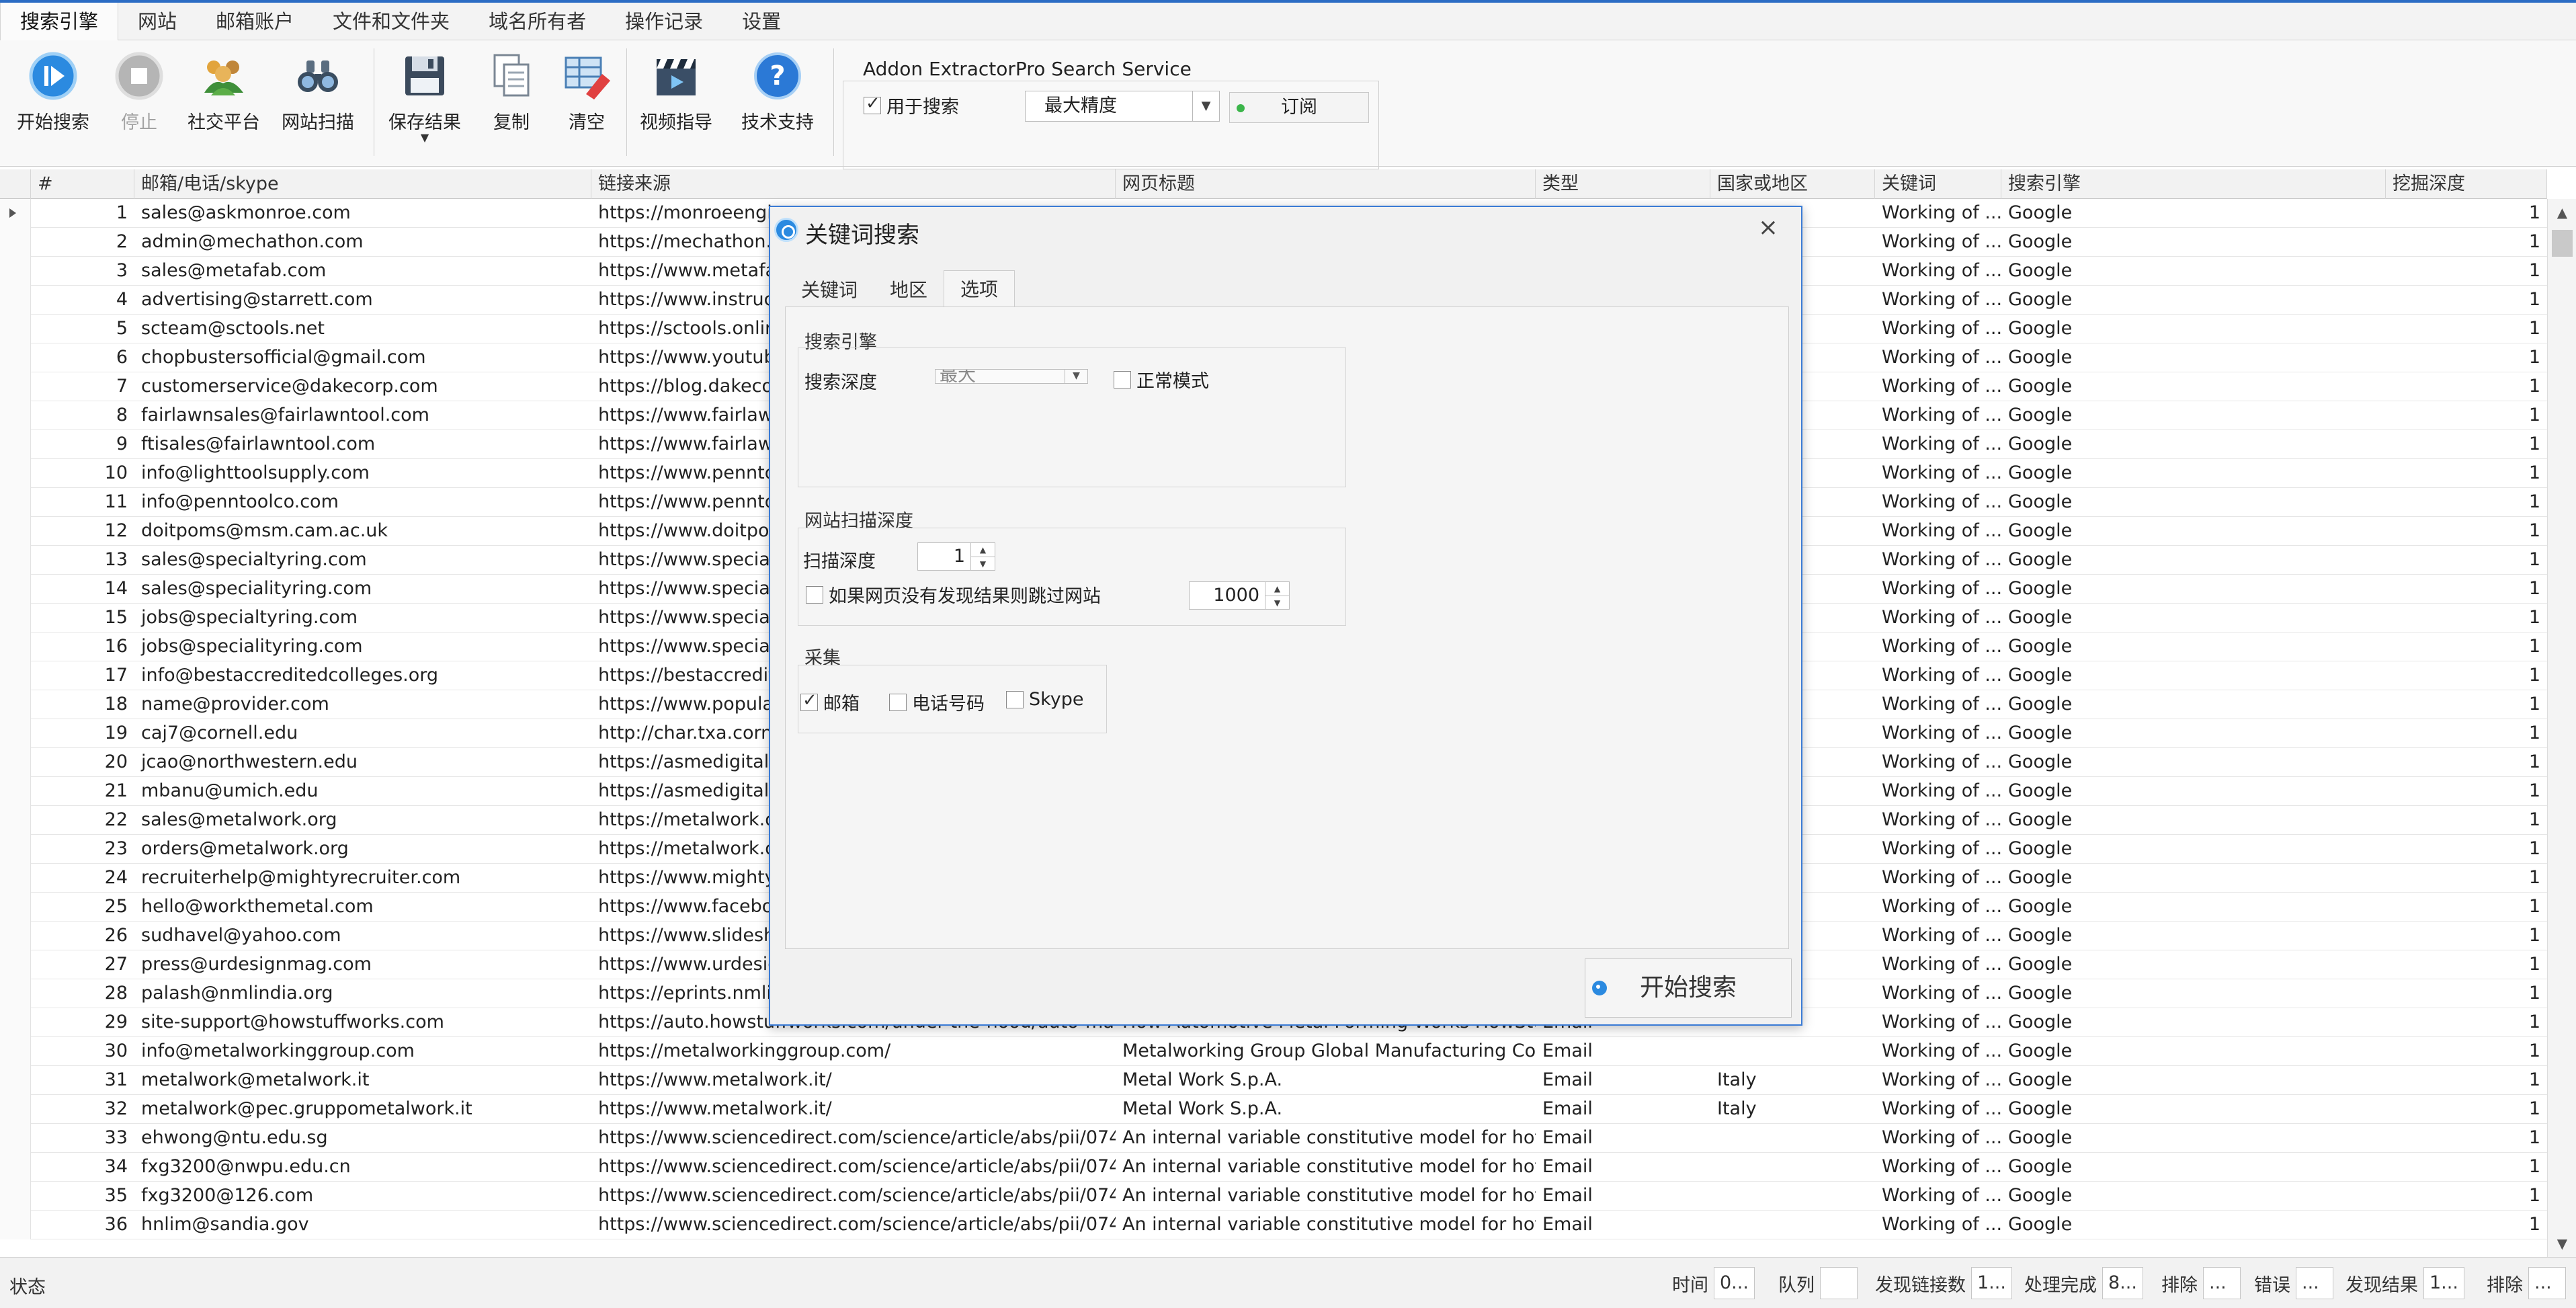  Describe the element at coordinates (82, 1196) in the screenshot. I see `cell-index: 35` at that location.